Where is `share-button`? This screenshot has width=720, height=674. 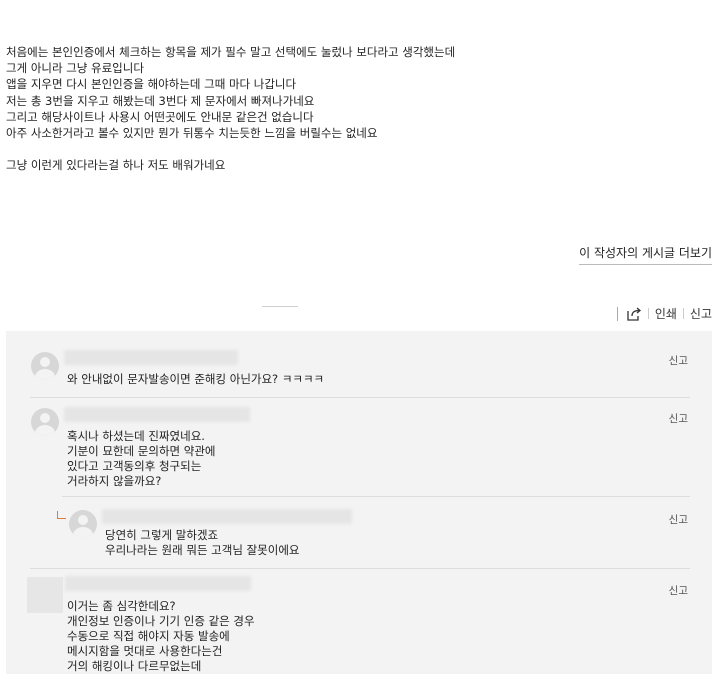 share-button is located at coordinates (634, 314).